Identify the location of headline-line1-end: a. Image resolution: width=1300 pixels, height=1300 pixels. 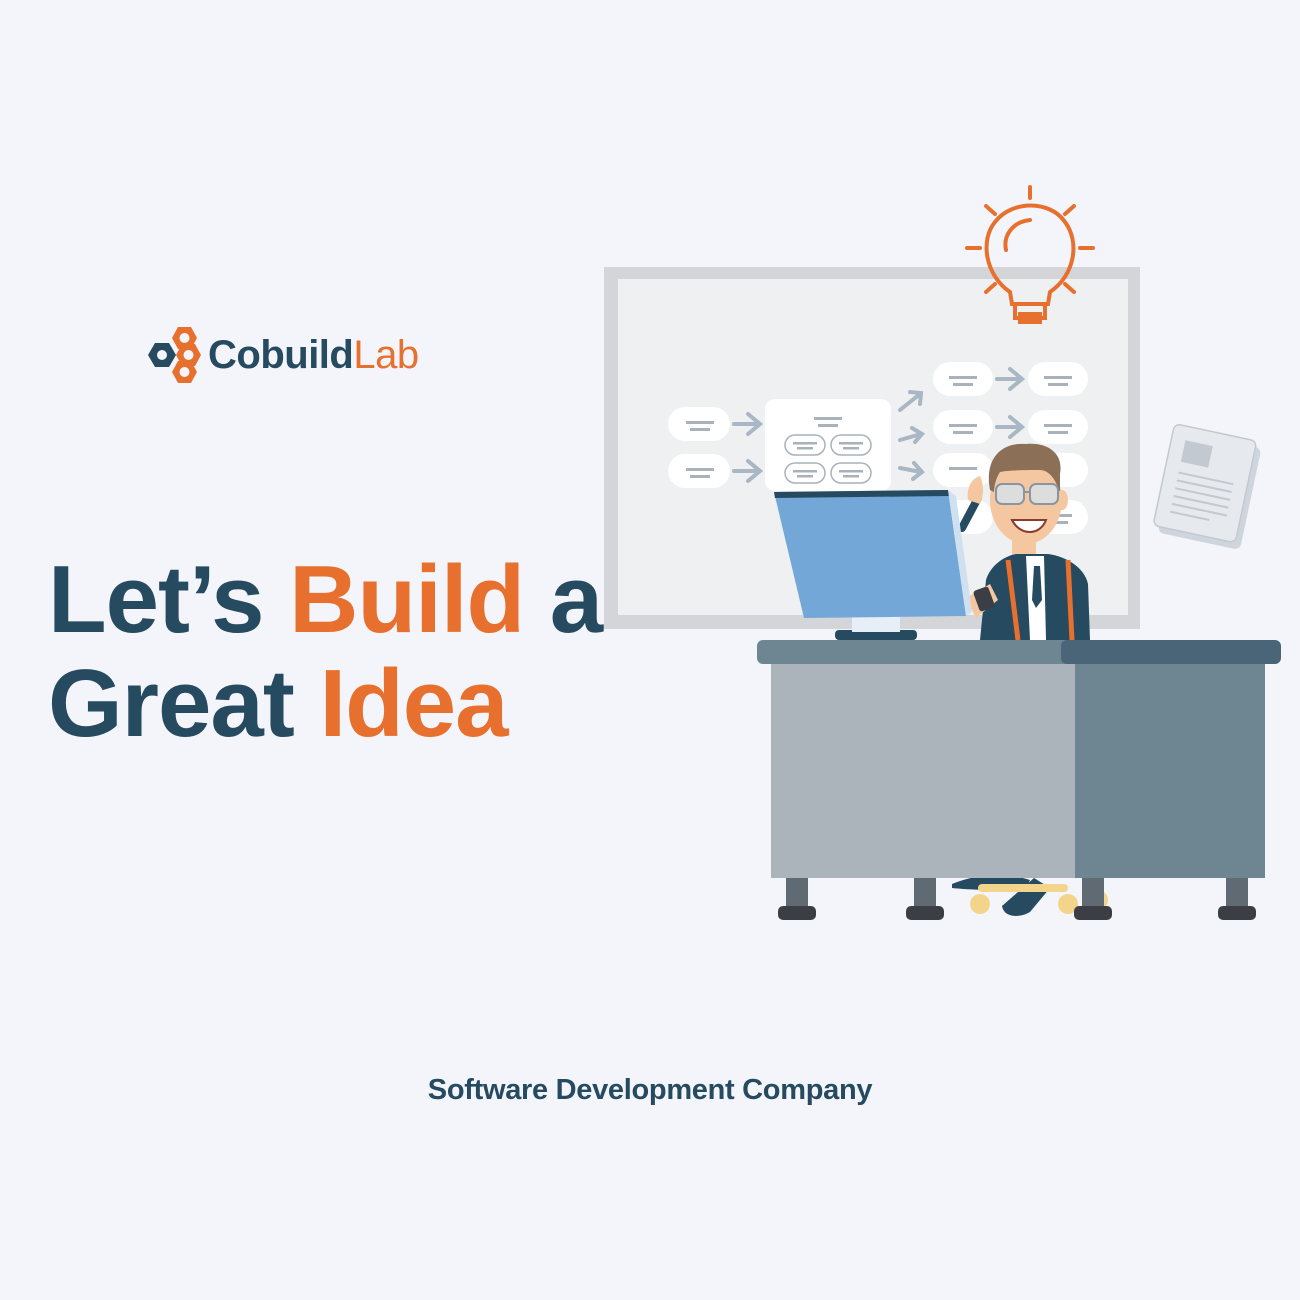
(563, 599).